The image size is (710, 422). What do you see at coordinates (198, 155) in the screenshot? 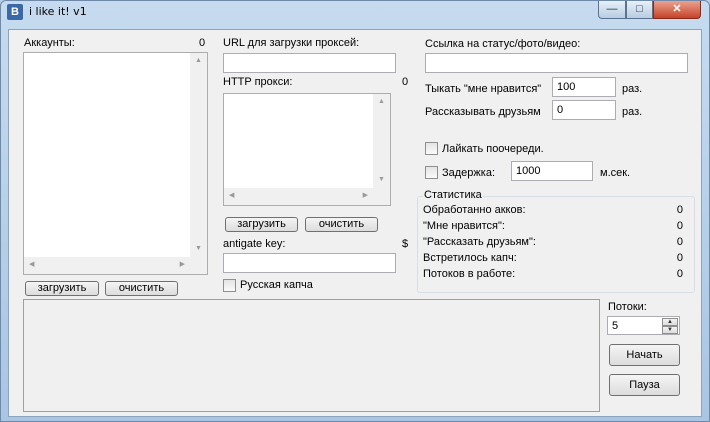
I see `accounts-vertical-scrollbar: ▲ ▼` at bounding box center [198, 155].